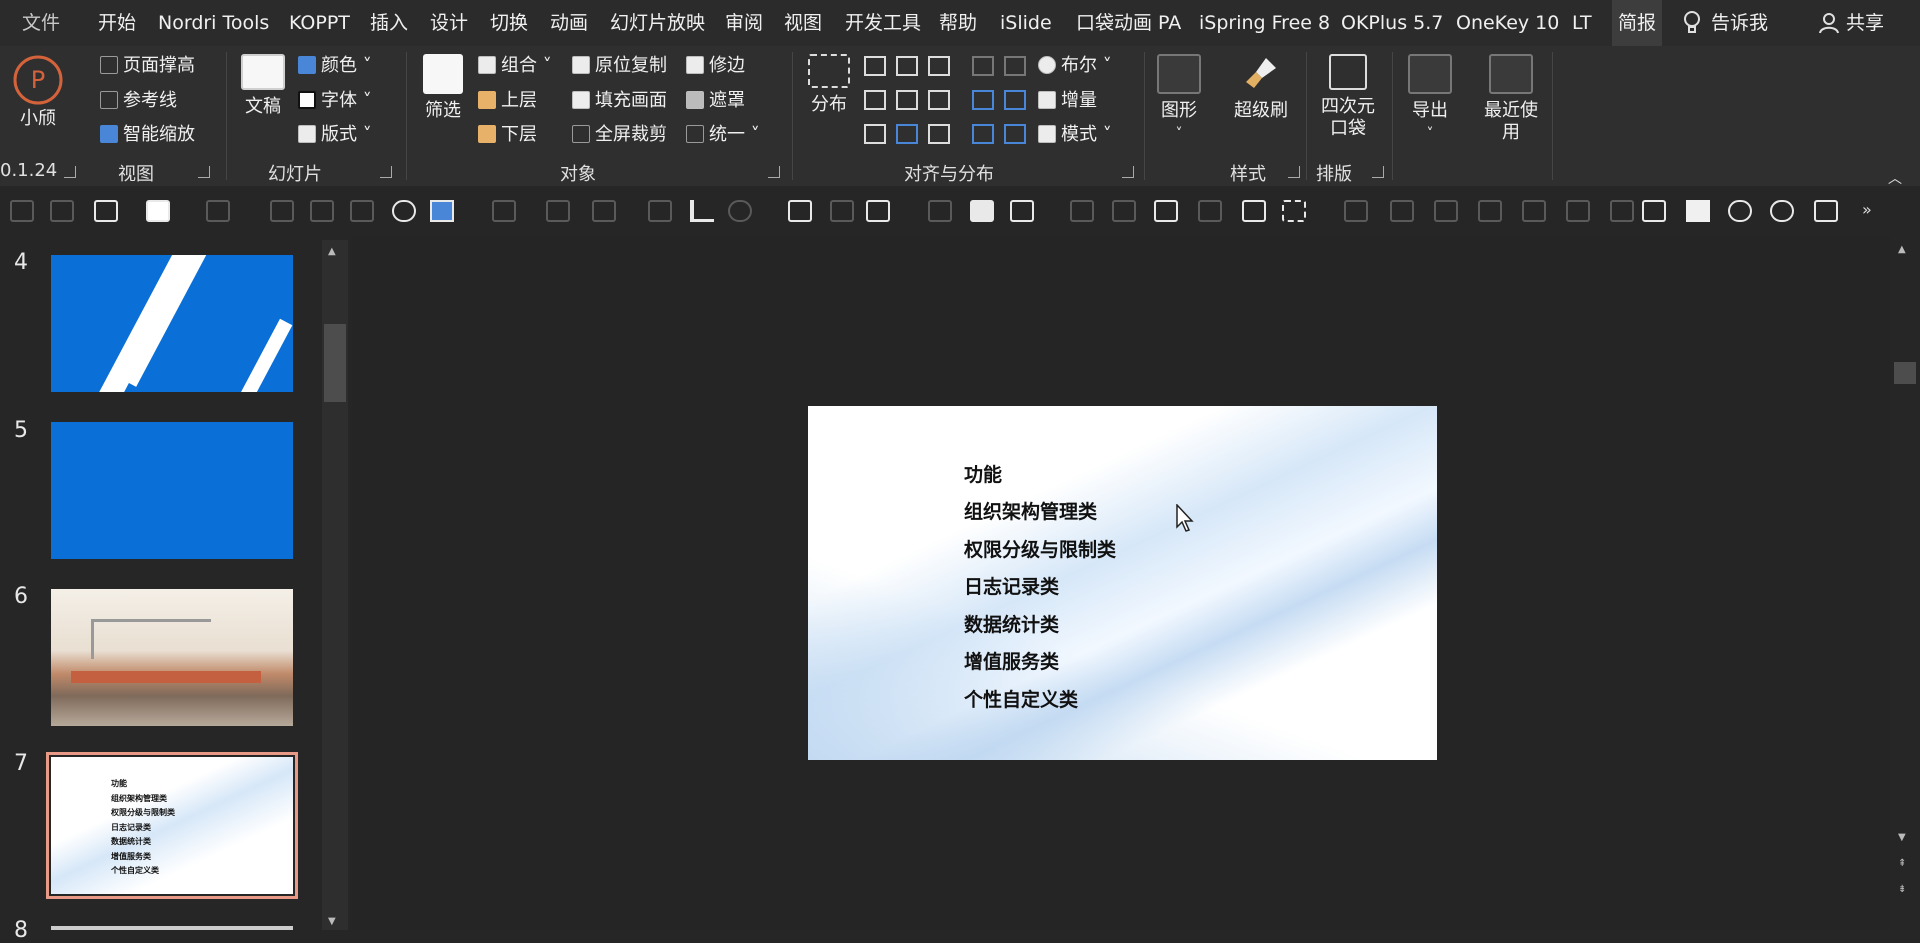 This screenshot has width=1920, height=943. I want to click on smart-zoom-button: 智能缩放, so click(147, 135).